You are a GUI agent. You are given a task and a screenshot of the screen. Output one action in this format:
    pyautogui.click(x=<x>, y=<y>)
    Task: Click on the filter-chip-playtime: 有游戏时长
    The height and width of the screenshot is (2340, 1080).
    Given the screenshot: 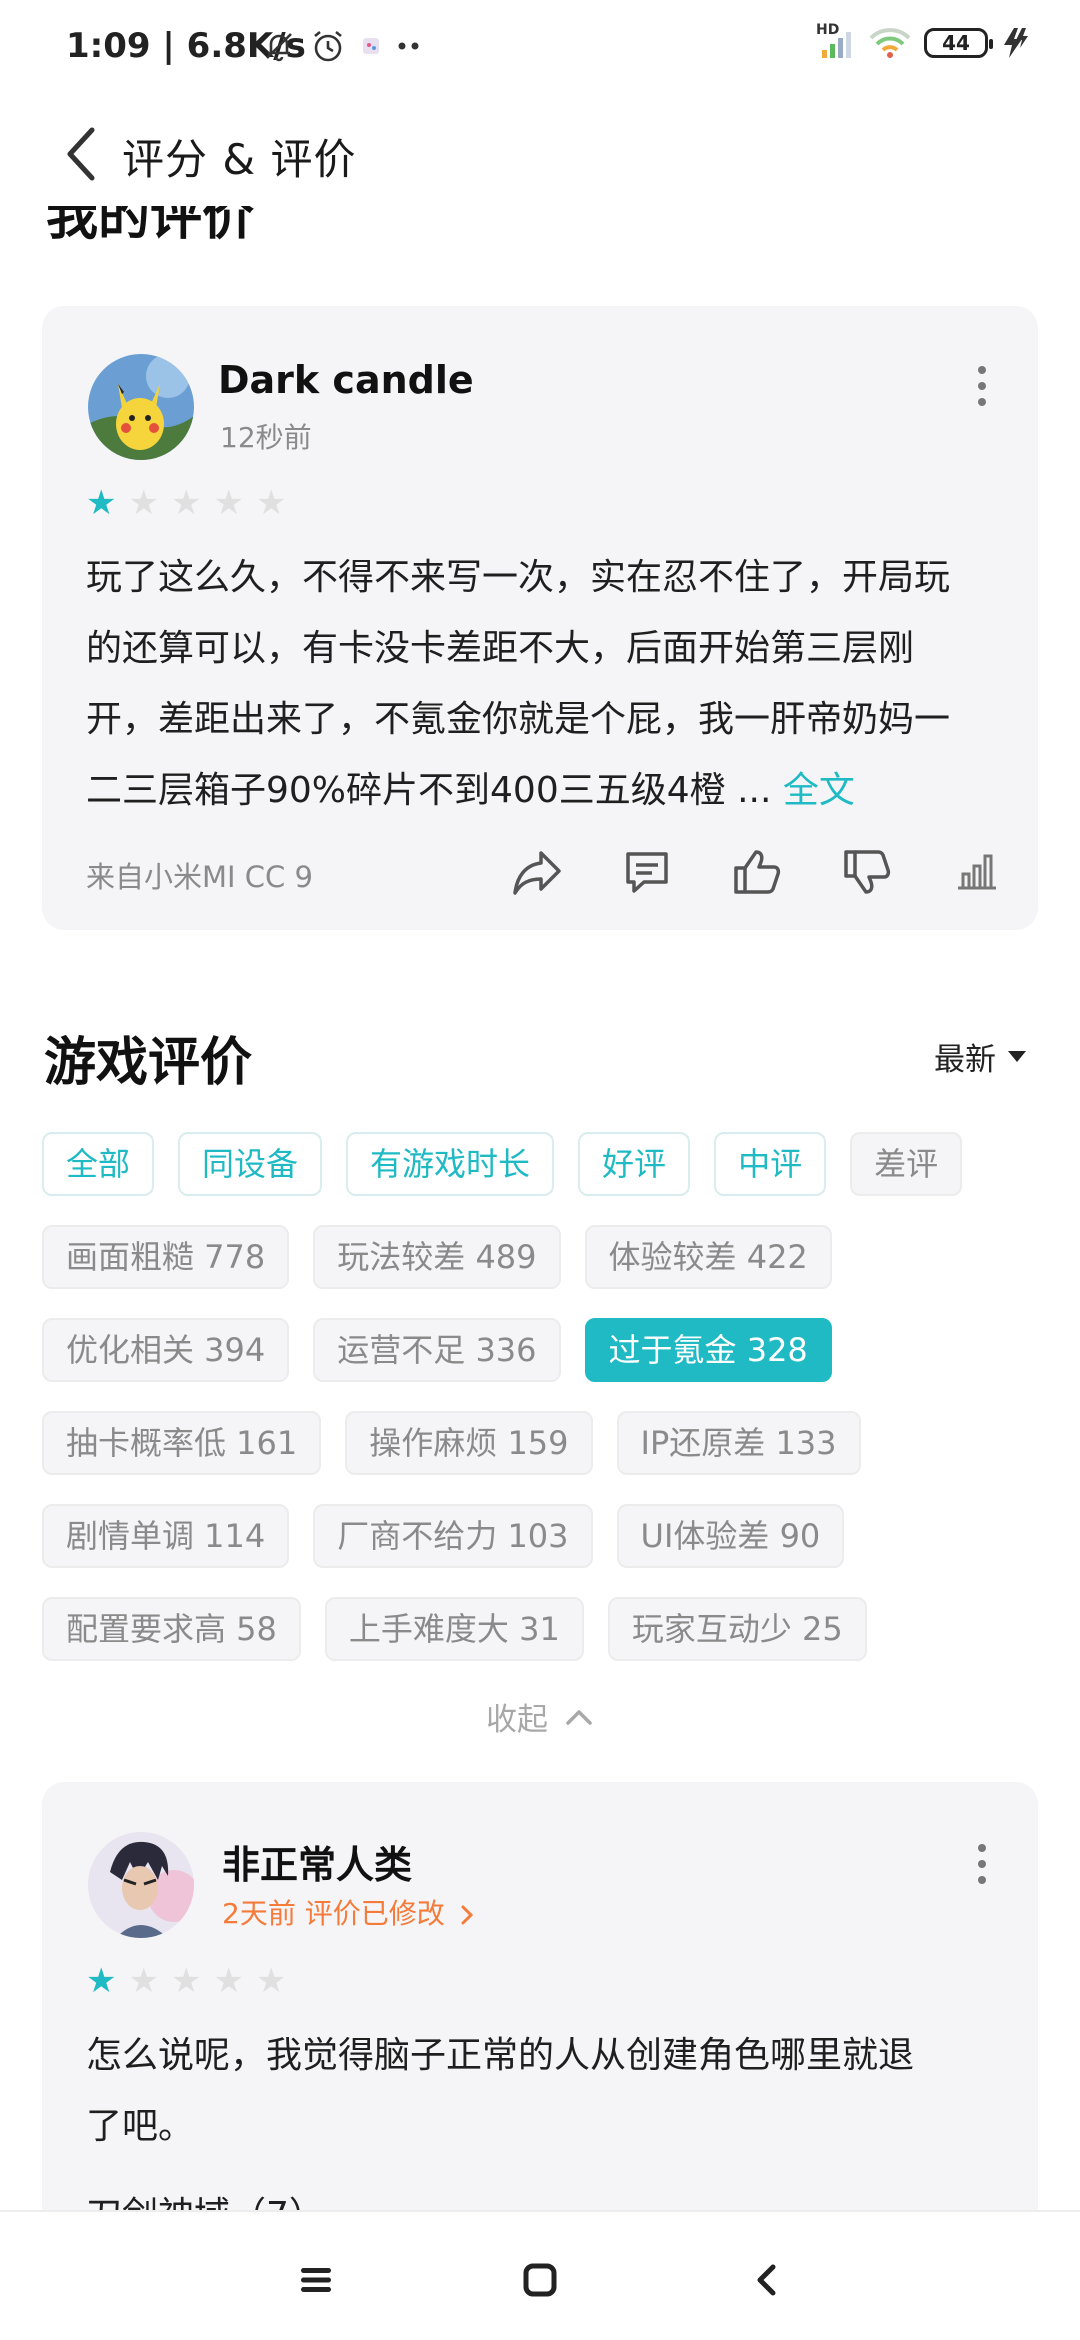 What is the action you would take?
    pyautogui.click(x=450, y=1164)
    